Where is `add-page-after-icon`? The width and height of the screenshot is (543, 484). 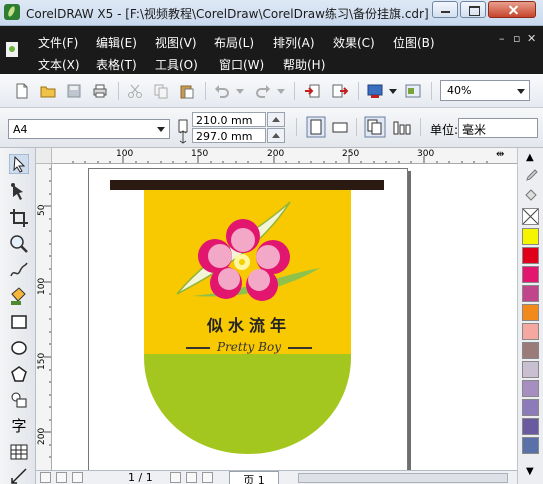 add-page-after-icon is located at coordinates (207, 477).